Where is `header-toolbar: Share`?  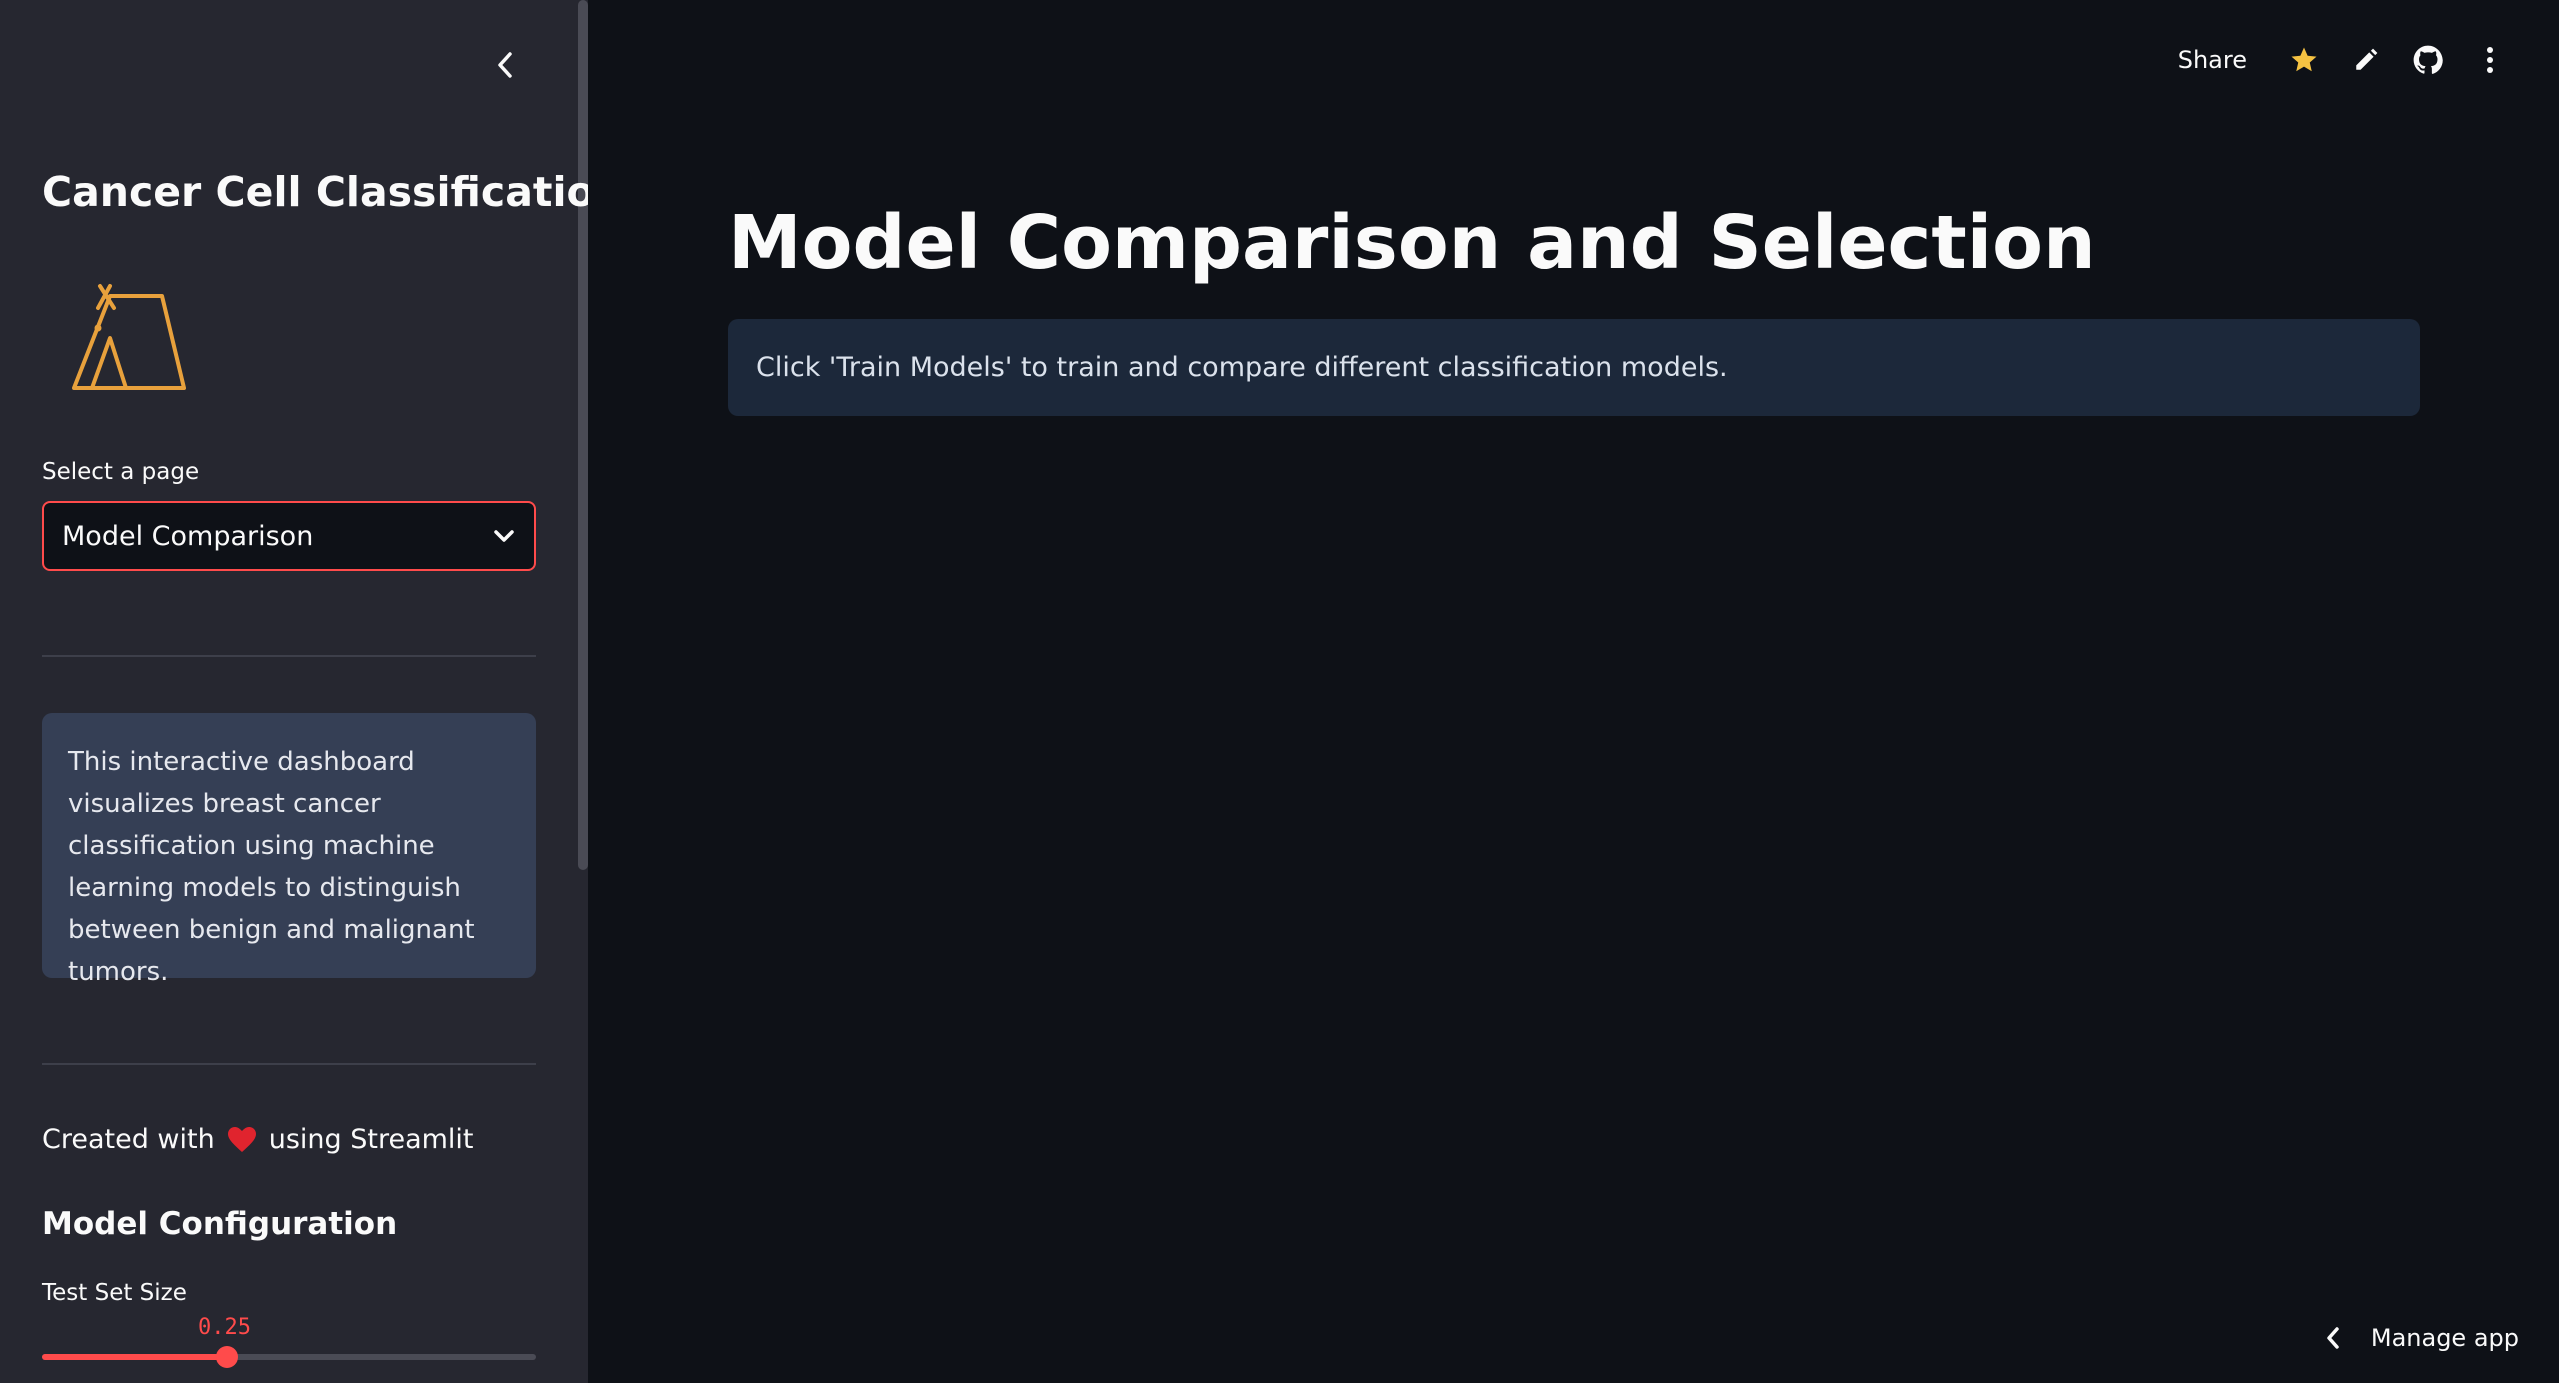 header-toolbar: Share is located at coordinates (2368, 60).